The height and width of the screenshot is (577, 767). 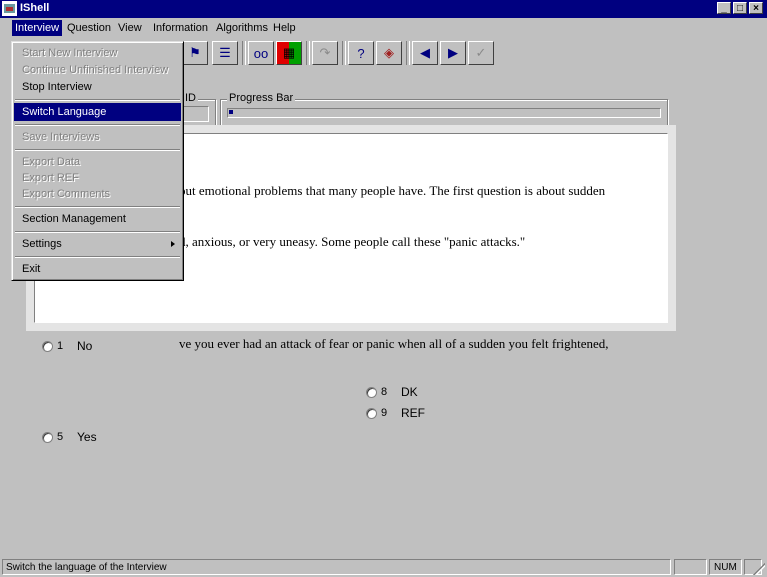 What do you see at coordinates (453, 53) in the screenshot?
I see `next-arrow-icon: ▶` at bounding box center [453, 53].